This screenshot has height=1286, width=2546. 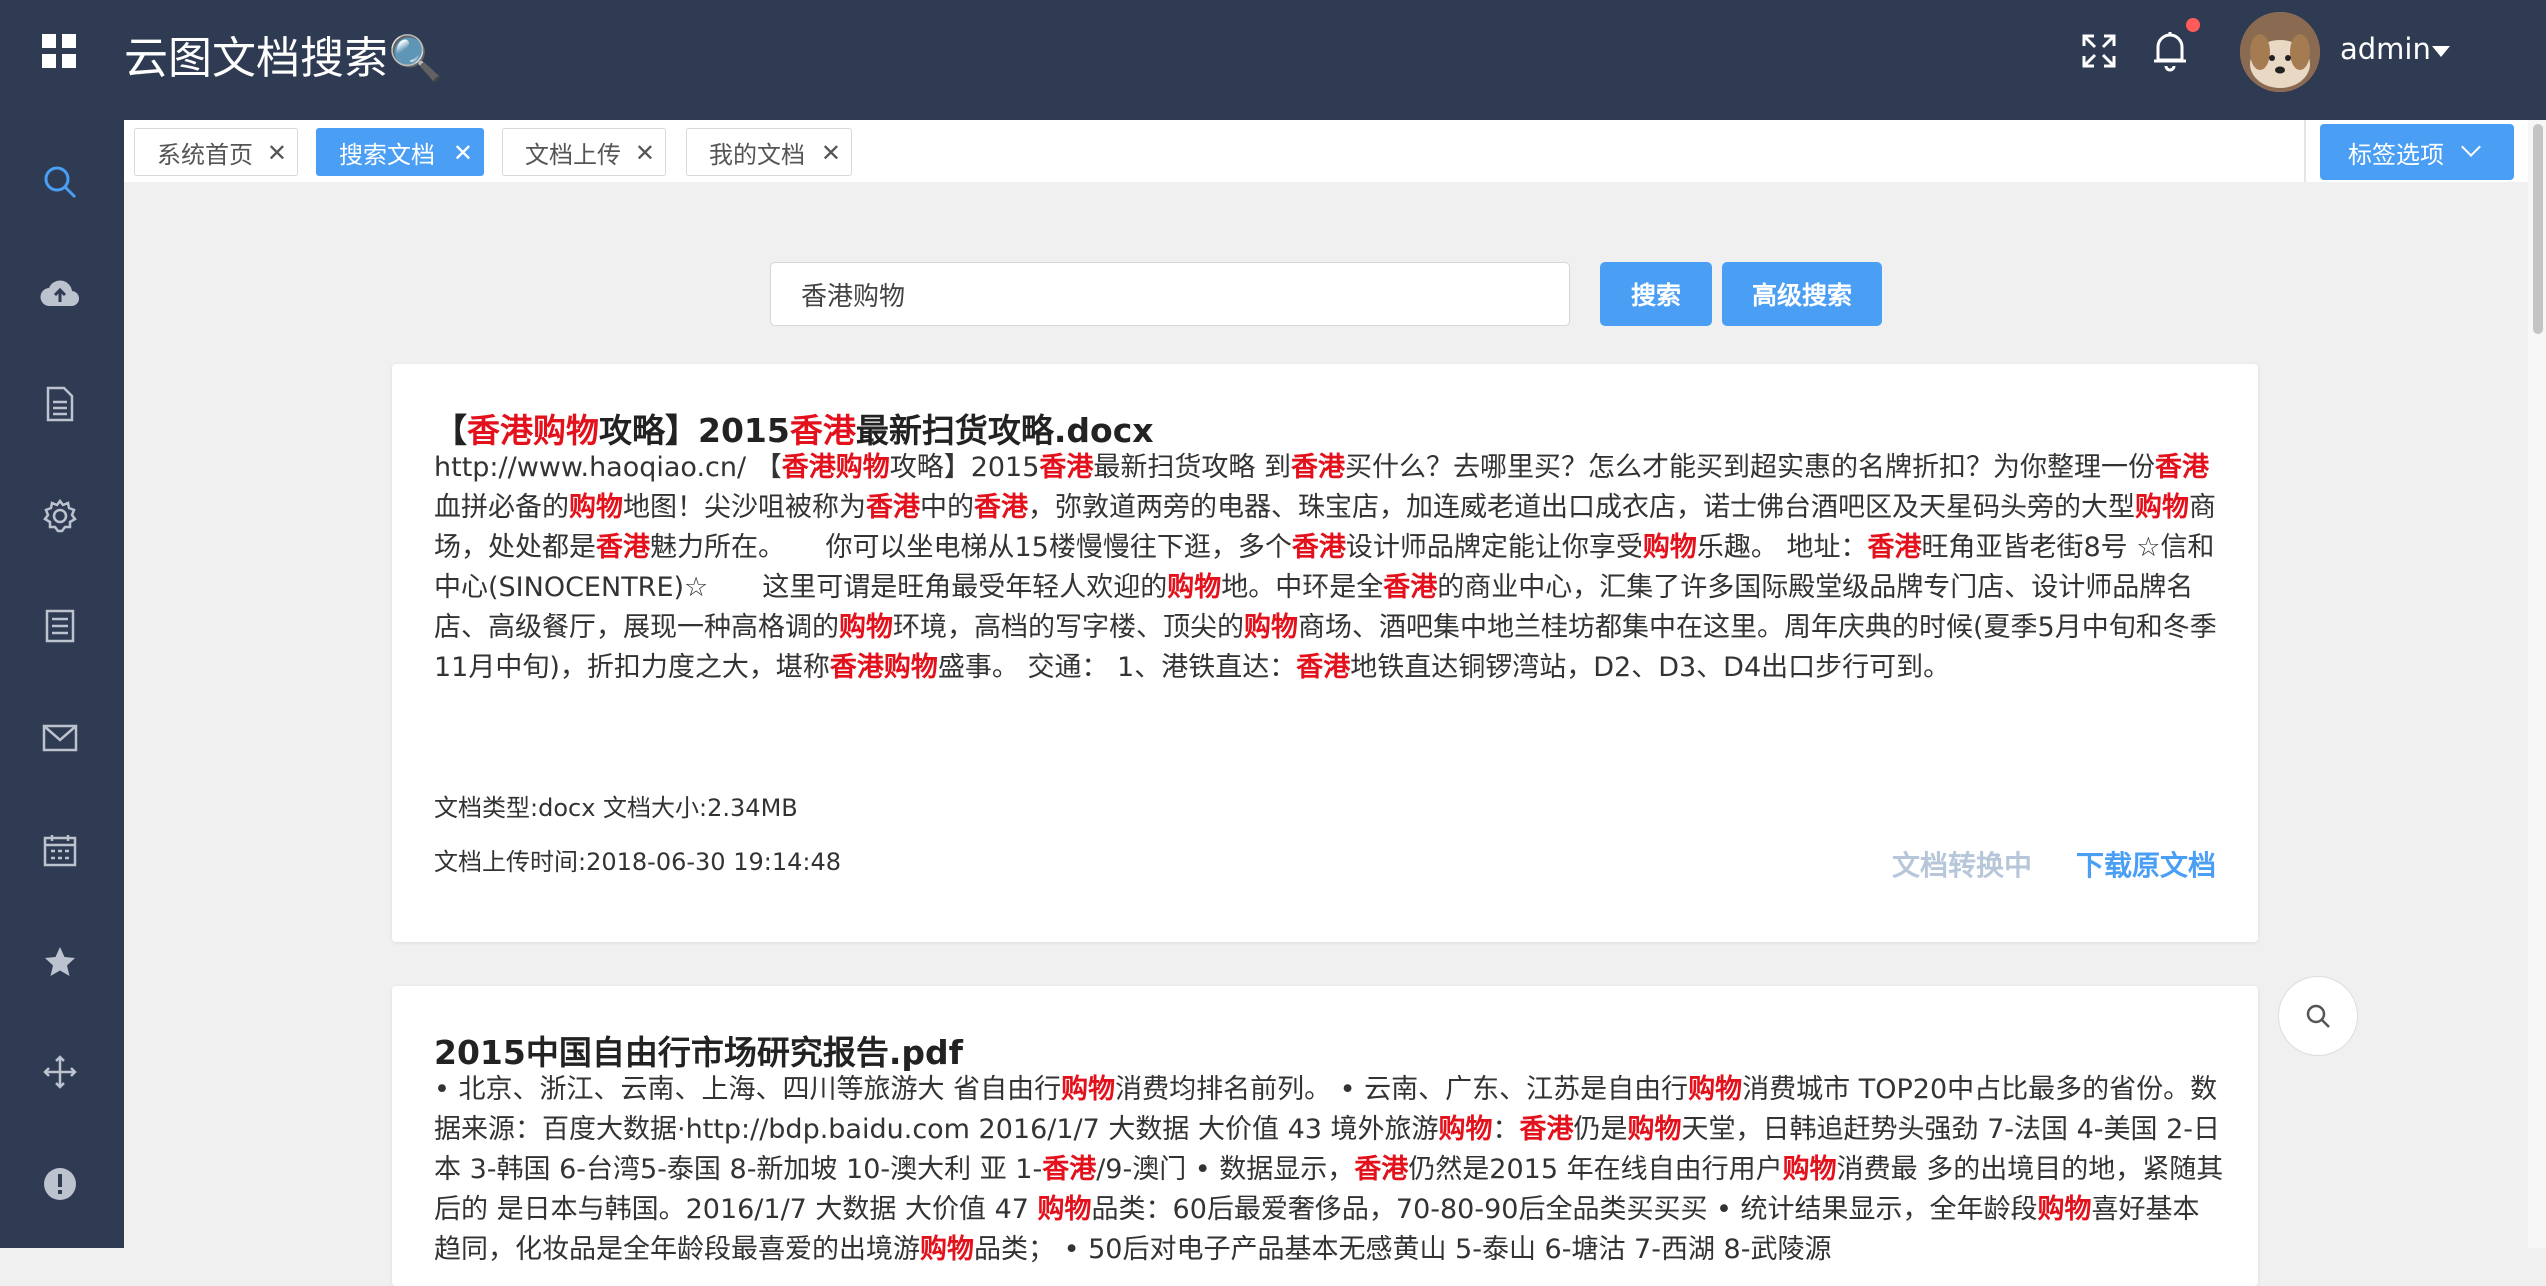 What do you see at coordinates (698, 1050) in the screenshot?
I see `result-title: 2015中国自由行市场研究报告.pdf` at bounding box center [698, 1050].